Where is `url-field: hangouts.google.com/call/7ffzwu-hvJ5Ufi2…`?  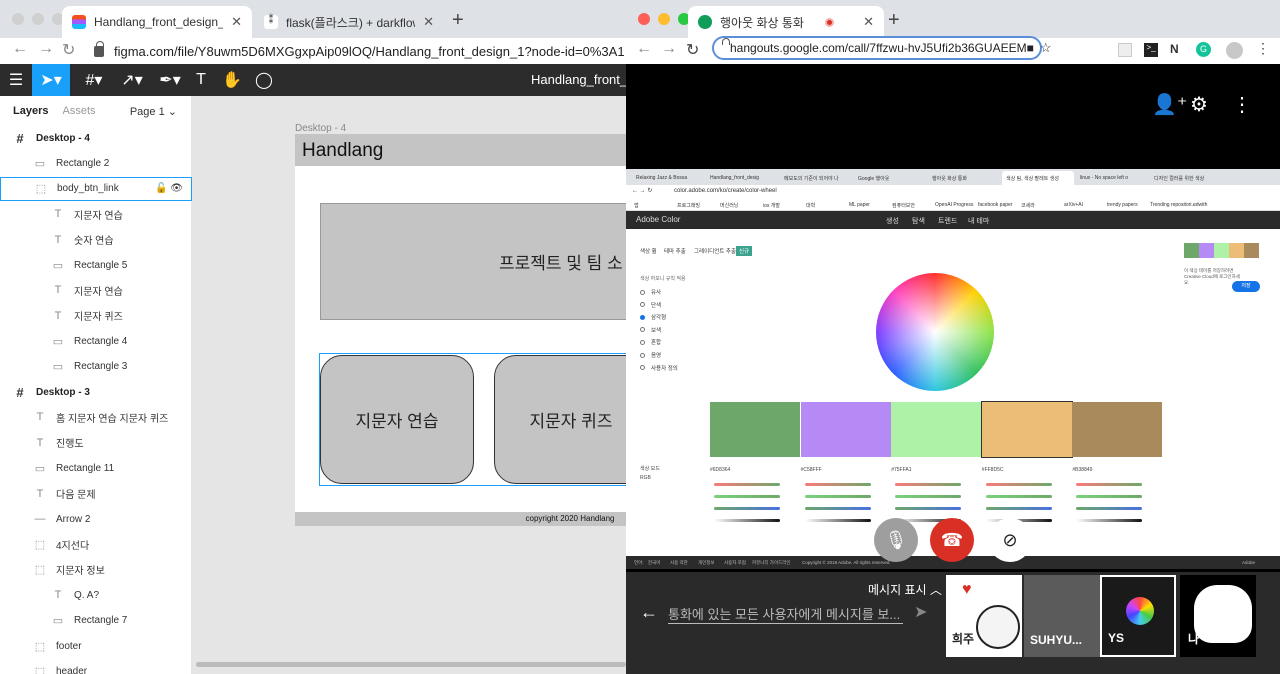 url-field: hangouts.google.com/call/7ffzwu-hvJ5Ufi2… is located at coordinates (882, 48).